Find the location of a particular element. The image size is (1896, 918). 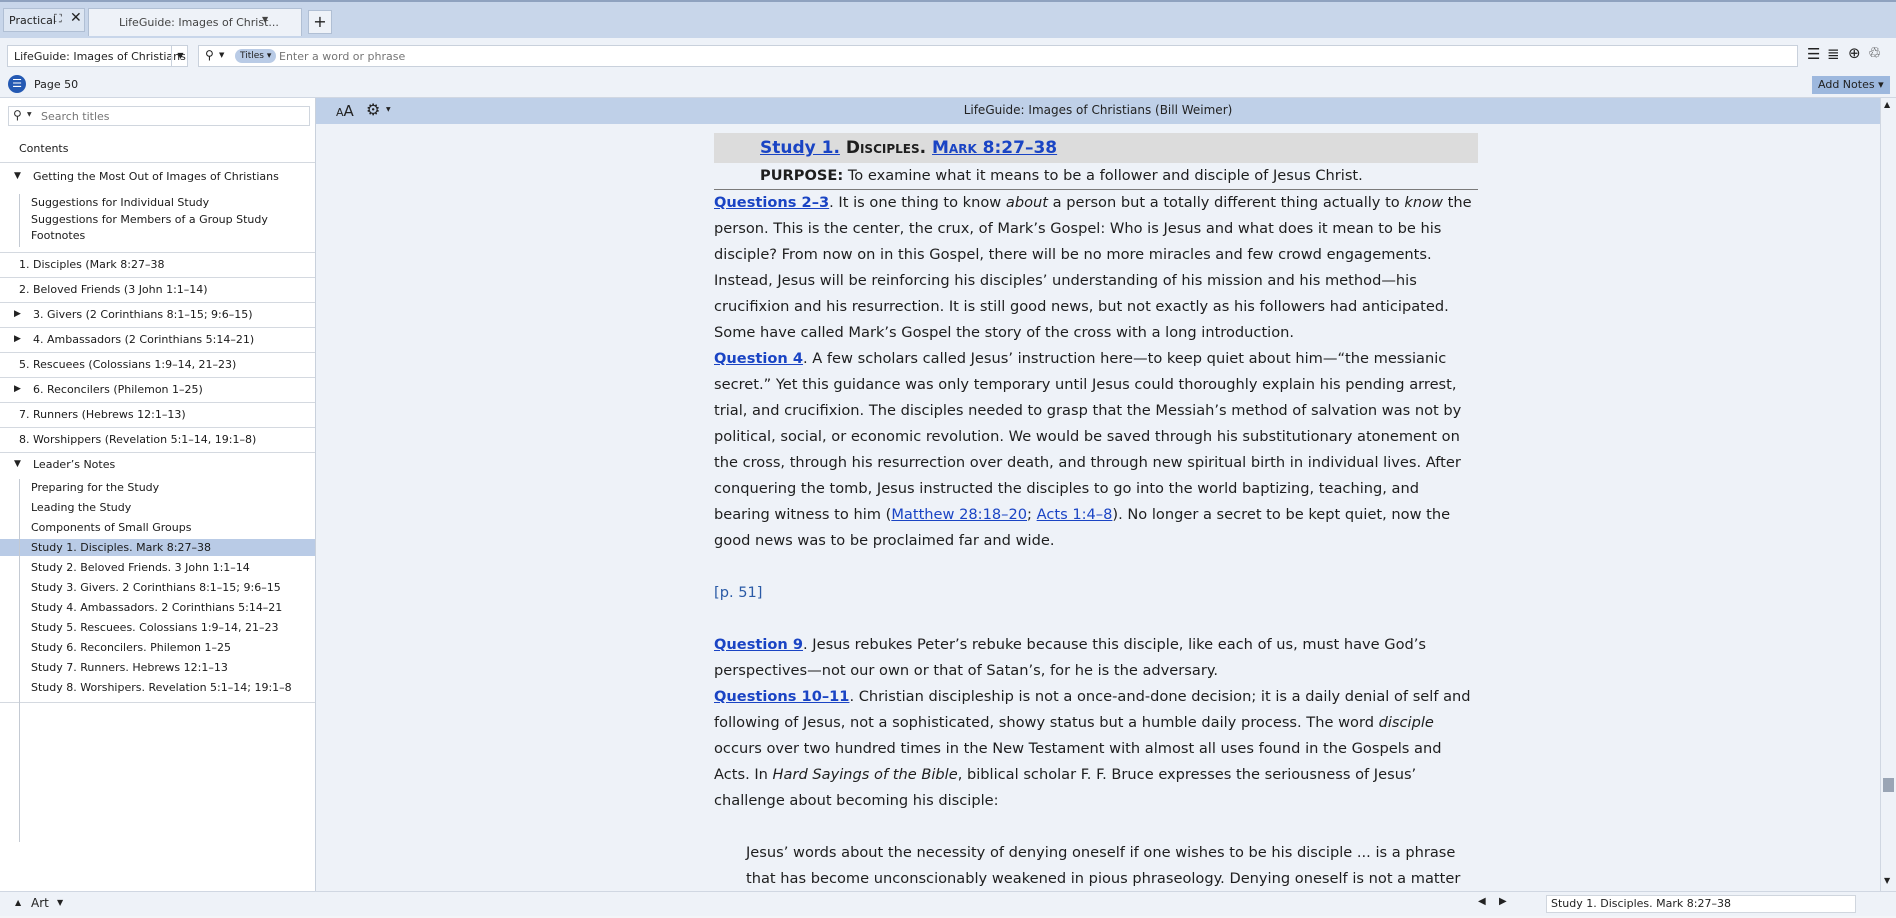

questions-2-3-link: Questions 2–3 is located at coordinates (771, 202).